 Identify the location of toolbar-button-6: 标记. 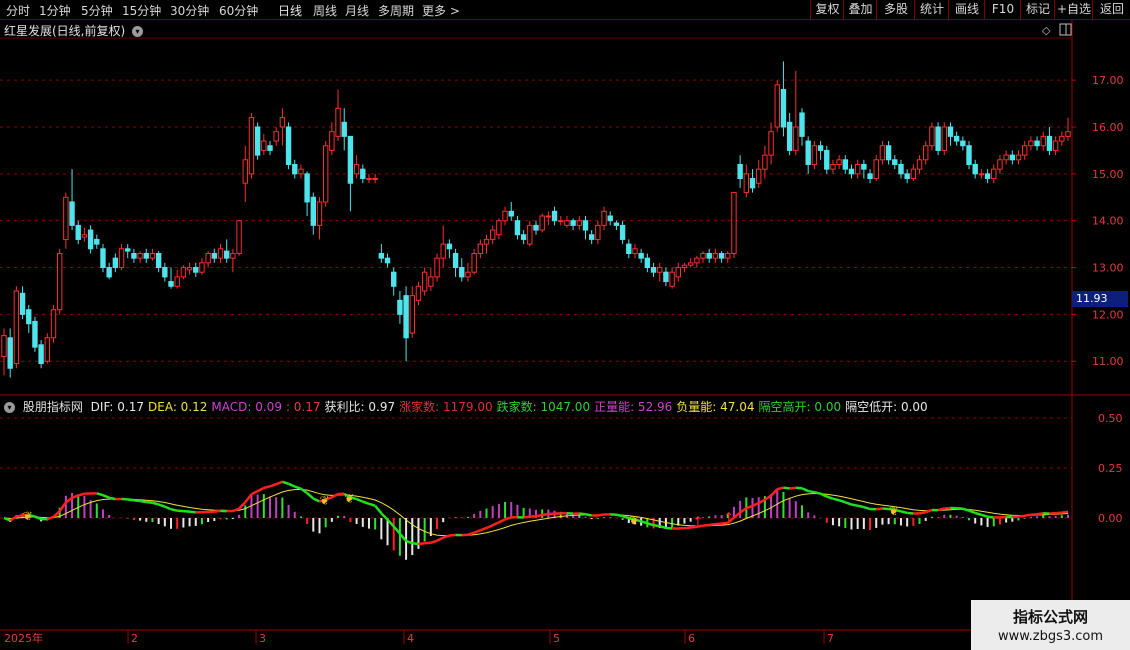
(1037, 9).